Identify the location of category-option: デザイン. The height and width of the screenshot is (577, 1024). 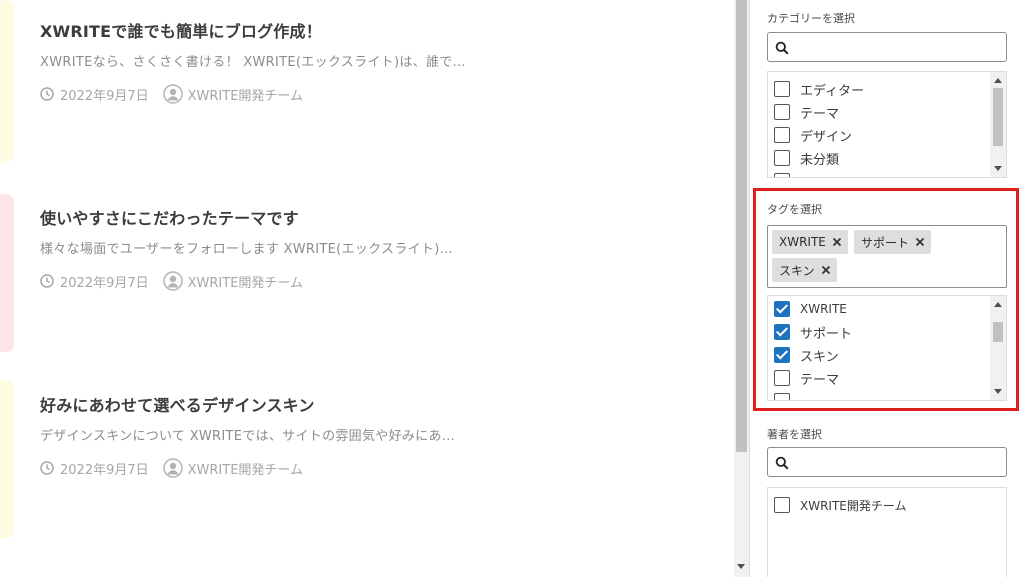
(813, 135).